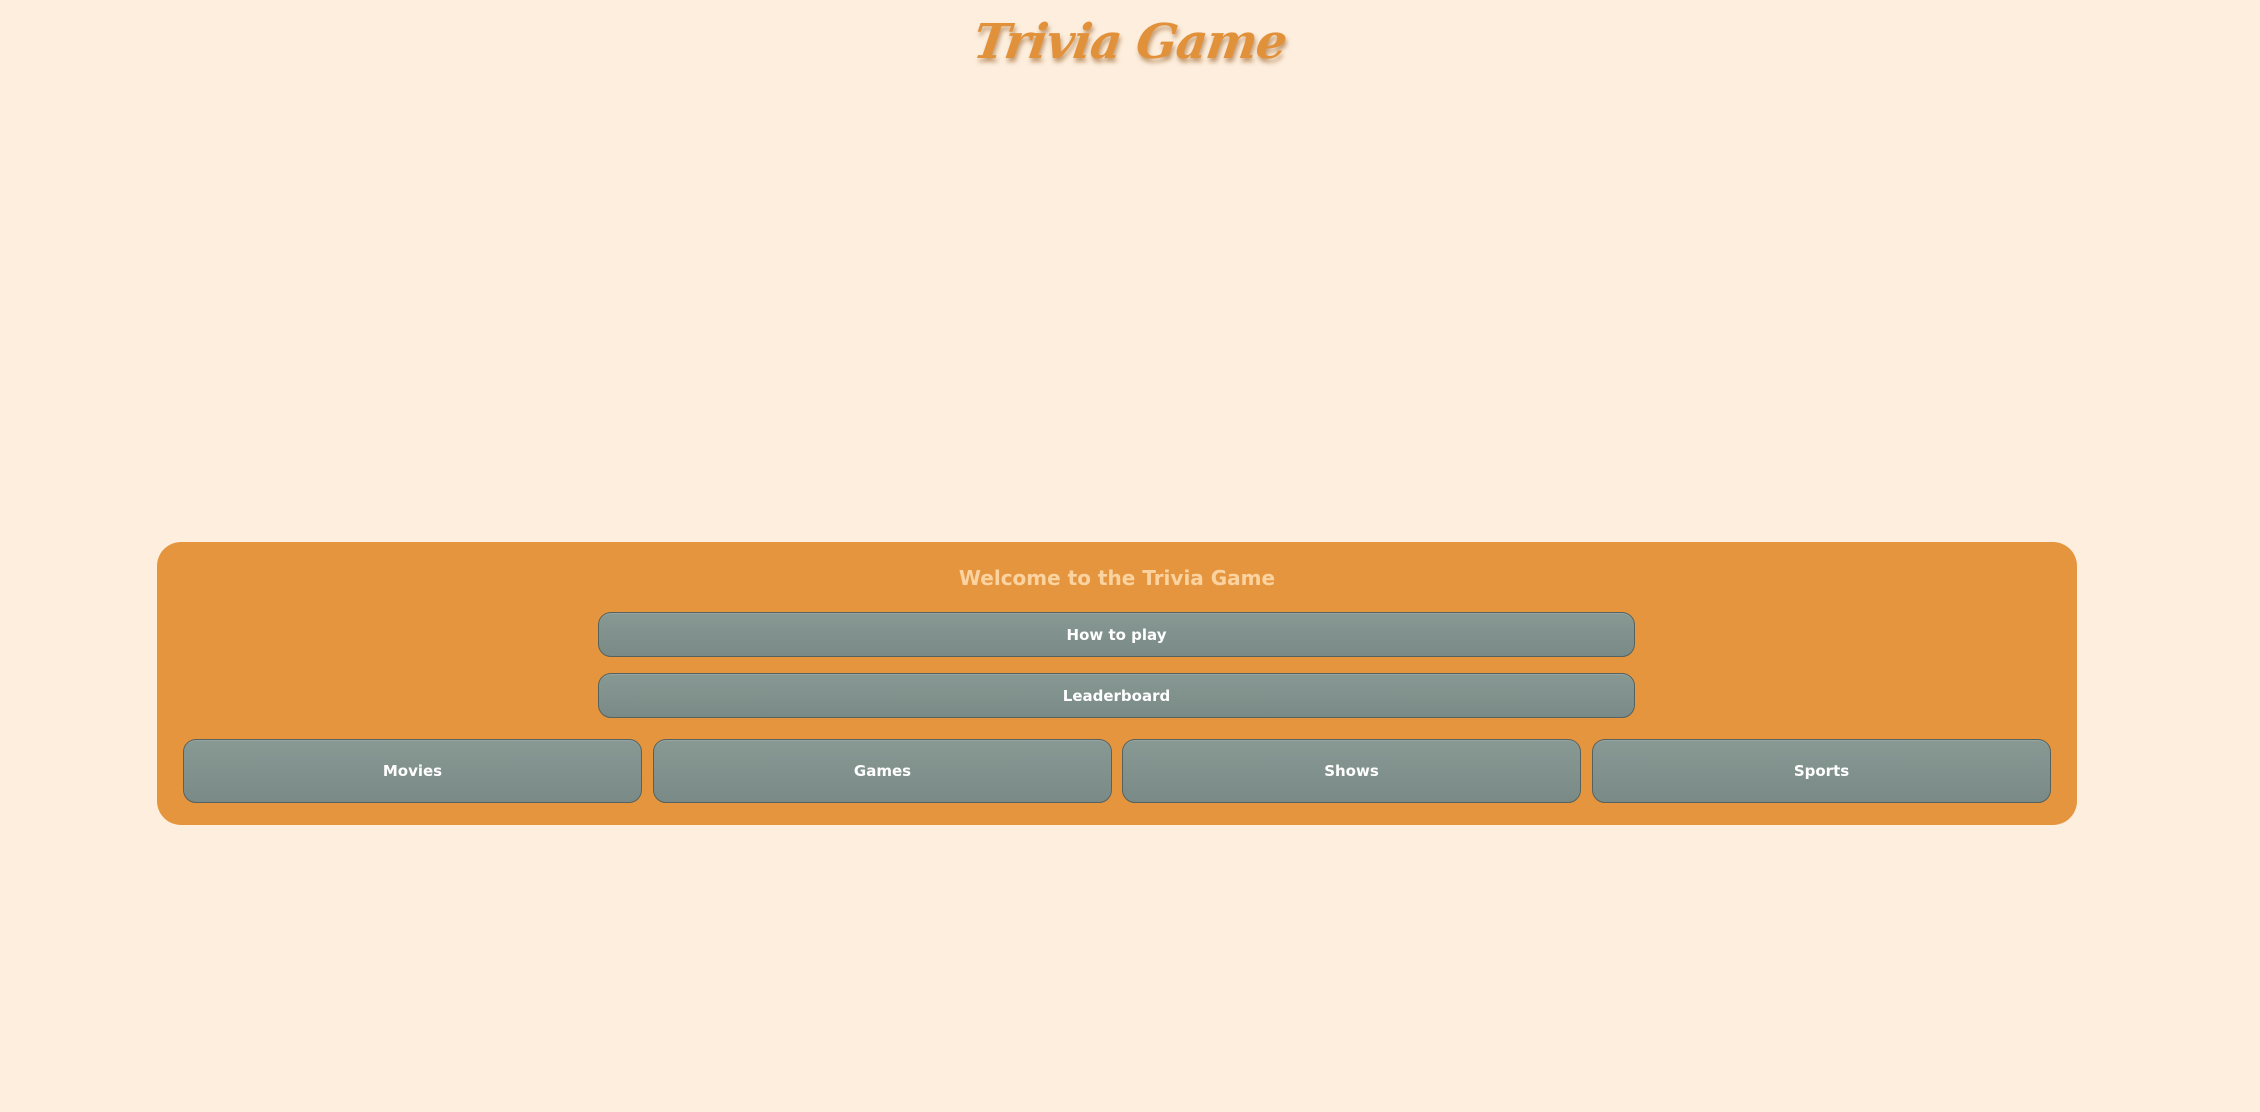  I want to click on category-sports-button: Sports, so click(1821, 771).